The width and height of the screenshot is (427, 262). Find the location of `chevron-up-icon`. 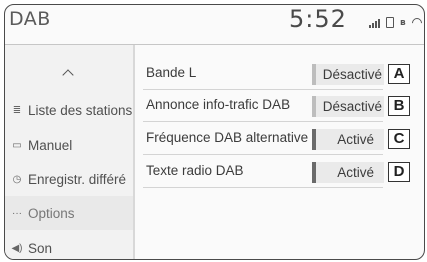

chevron-up-icon is located at coordinates (68, 75).